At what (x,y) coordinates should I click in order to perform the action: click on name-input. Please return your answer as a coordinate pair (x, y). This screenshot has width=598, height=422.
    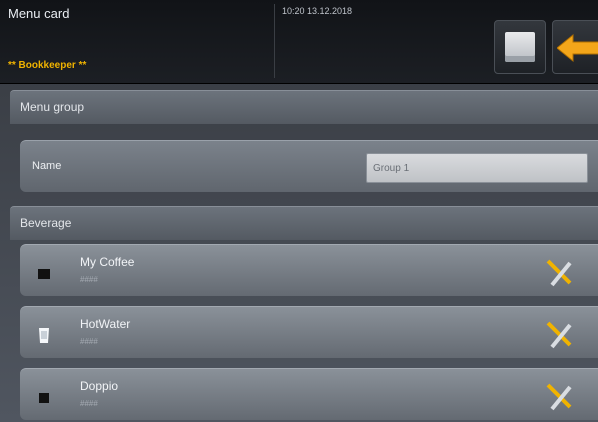
    Looking at the image, I should click on (477, 168).